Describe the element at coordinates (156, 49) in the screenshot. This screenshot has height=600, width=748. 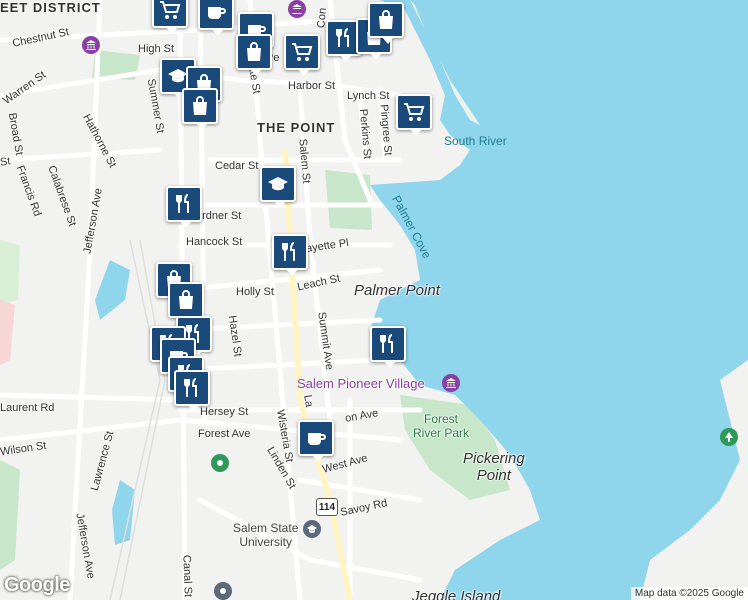
I see `street-high: High St` at that location.